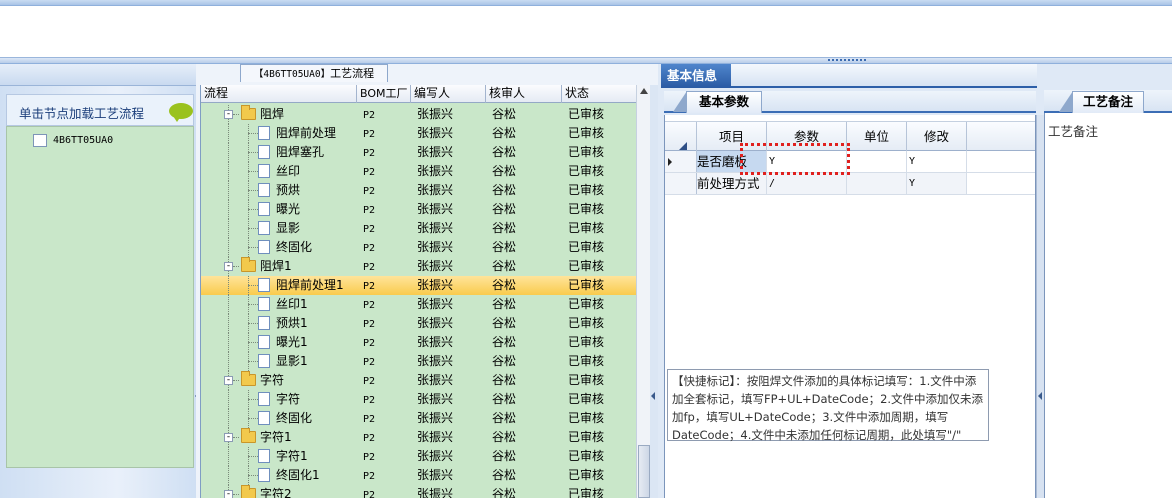  What do you see at coordinates (418, 285) in the screenshot?
I see `table-row: 阻焊前处理1 P2 张振兴 谷松 已审核` at bounding box center [418, 285].